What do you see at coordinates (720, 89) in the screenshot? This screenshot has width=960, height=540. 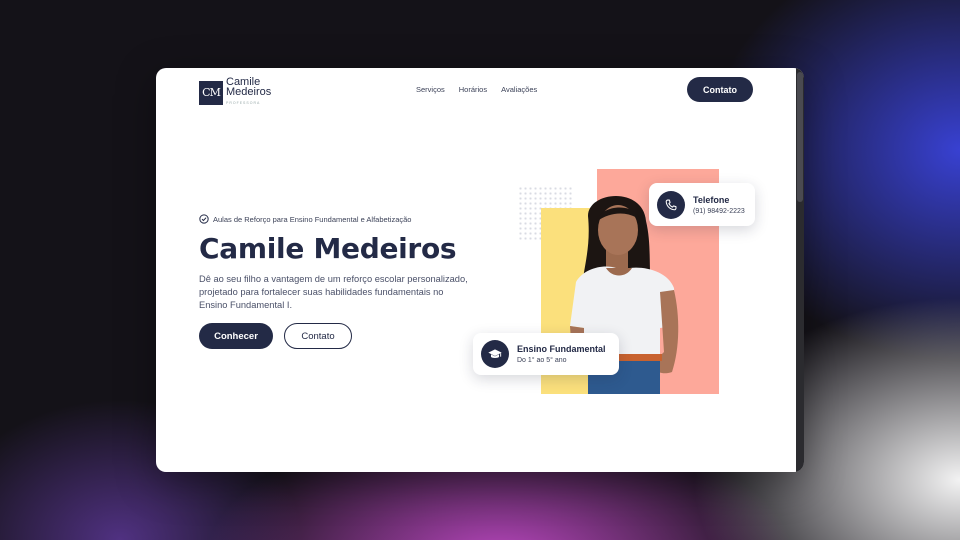 I see `nav-contact-button: Contato` at bounding box center [720, 89].